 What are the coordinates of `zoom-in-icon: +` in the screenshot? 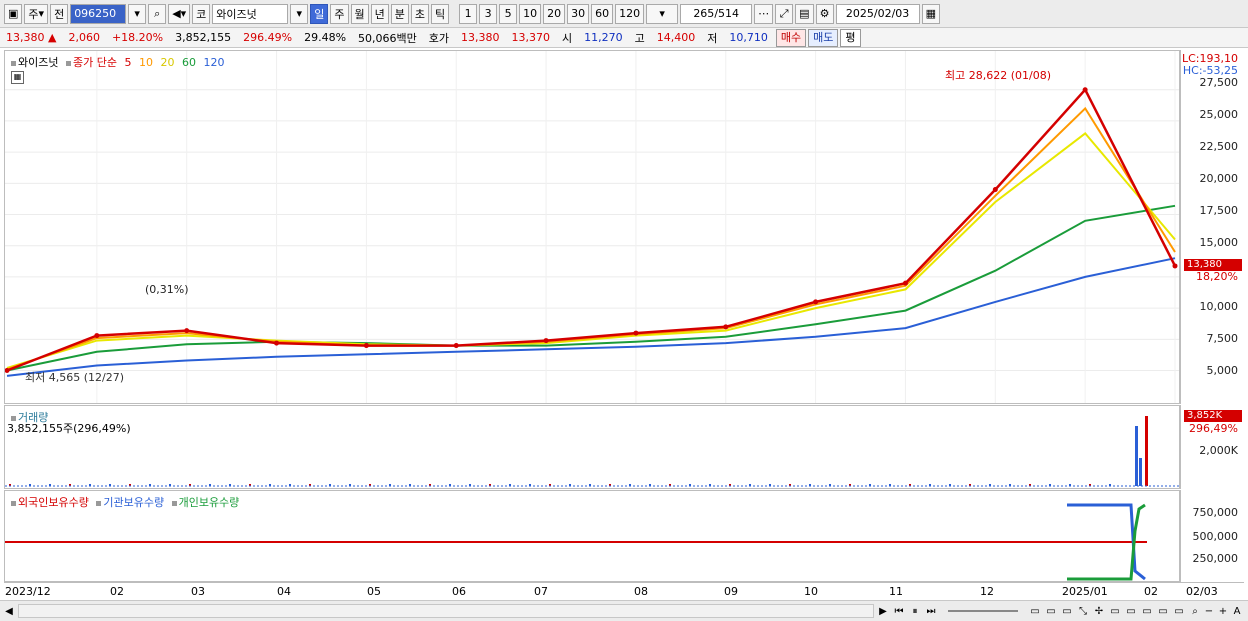 It's located at (1223, 611).